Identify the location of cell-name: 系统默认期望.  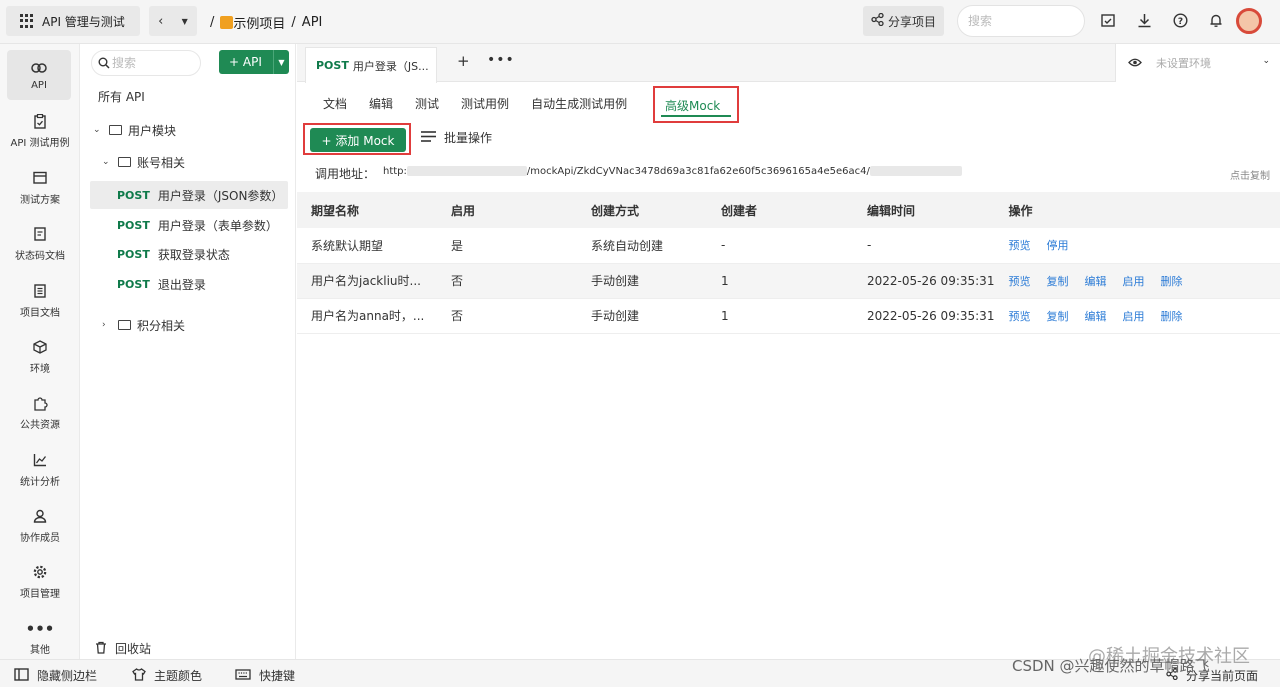
(367, 246).